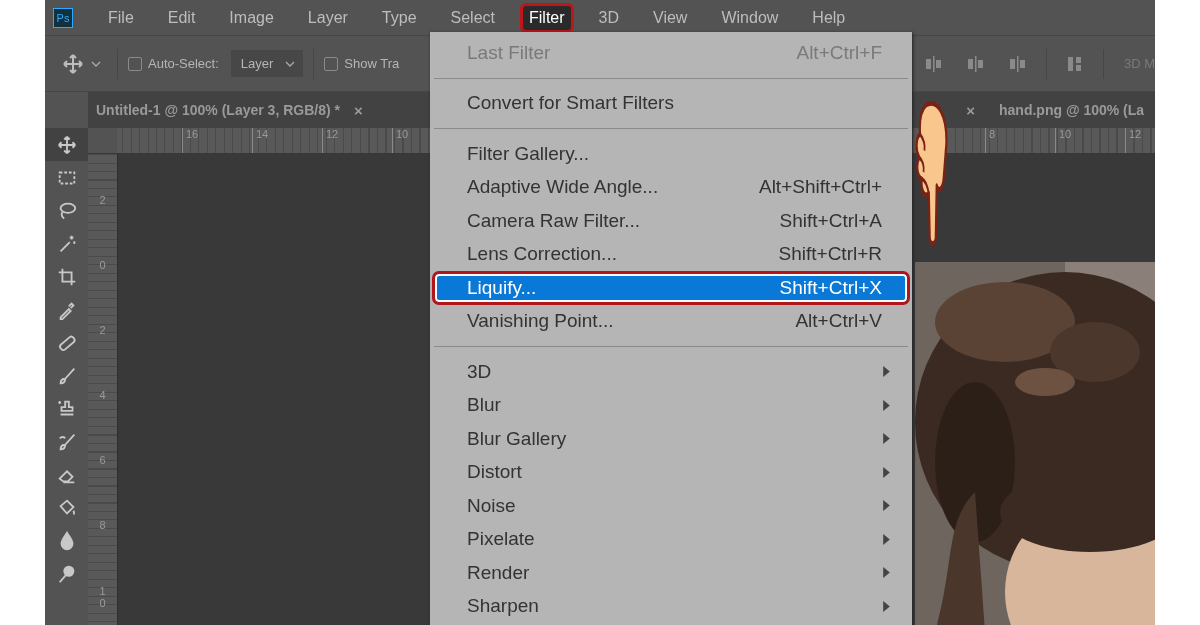 The width and height of the screenshot is (1200, 625). Describe the element at coordinates (829, 17) in the screenshot. I see `menu-item: Help` at that location.